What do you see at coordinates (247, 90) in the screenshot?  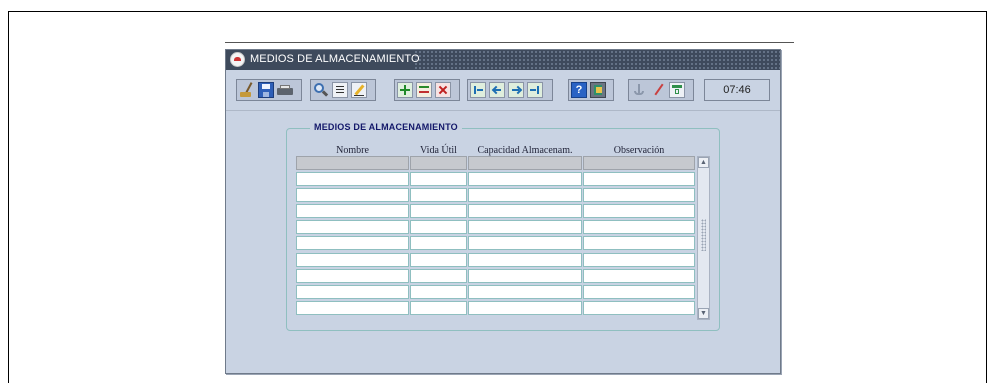 I see `broom-icon` at bounding box center [247, 90].